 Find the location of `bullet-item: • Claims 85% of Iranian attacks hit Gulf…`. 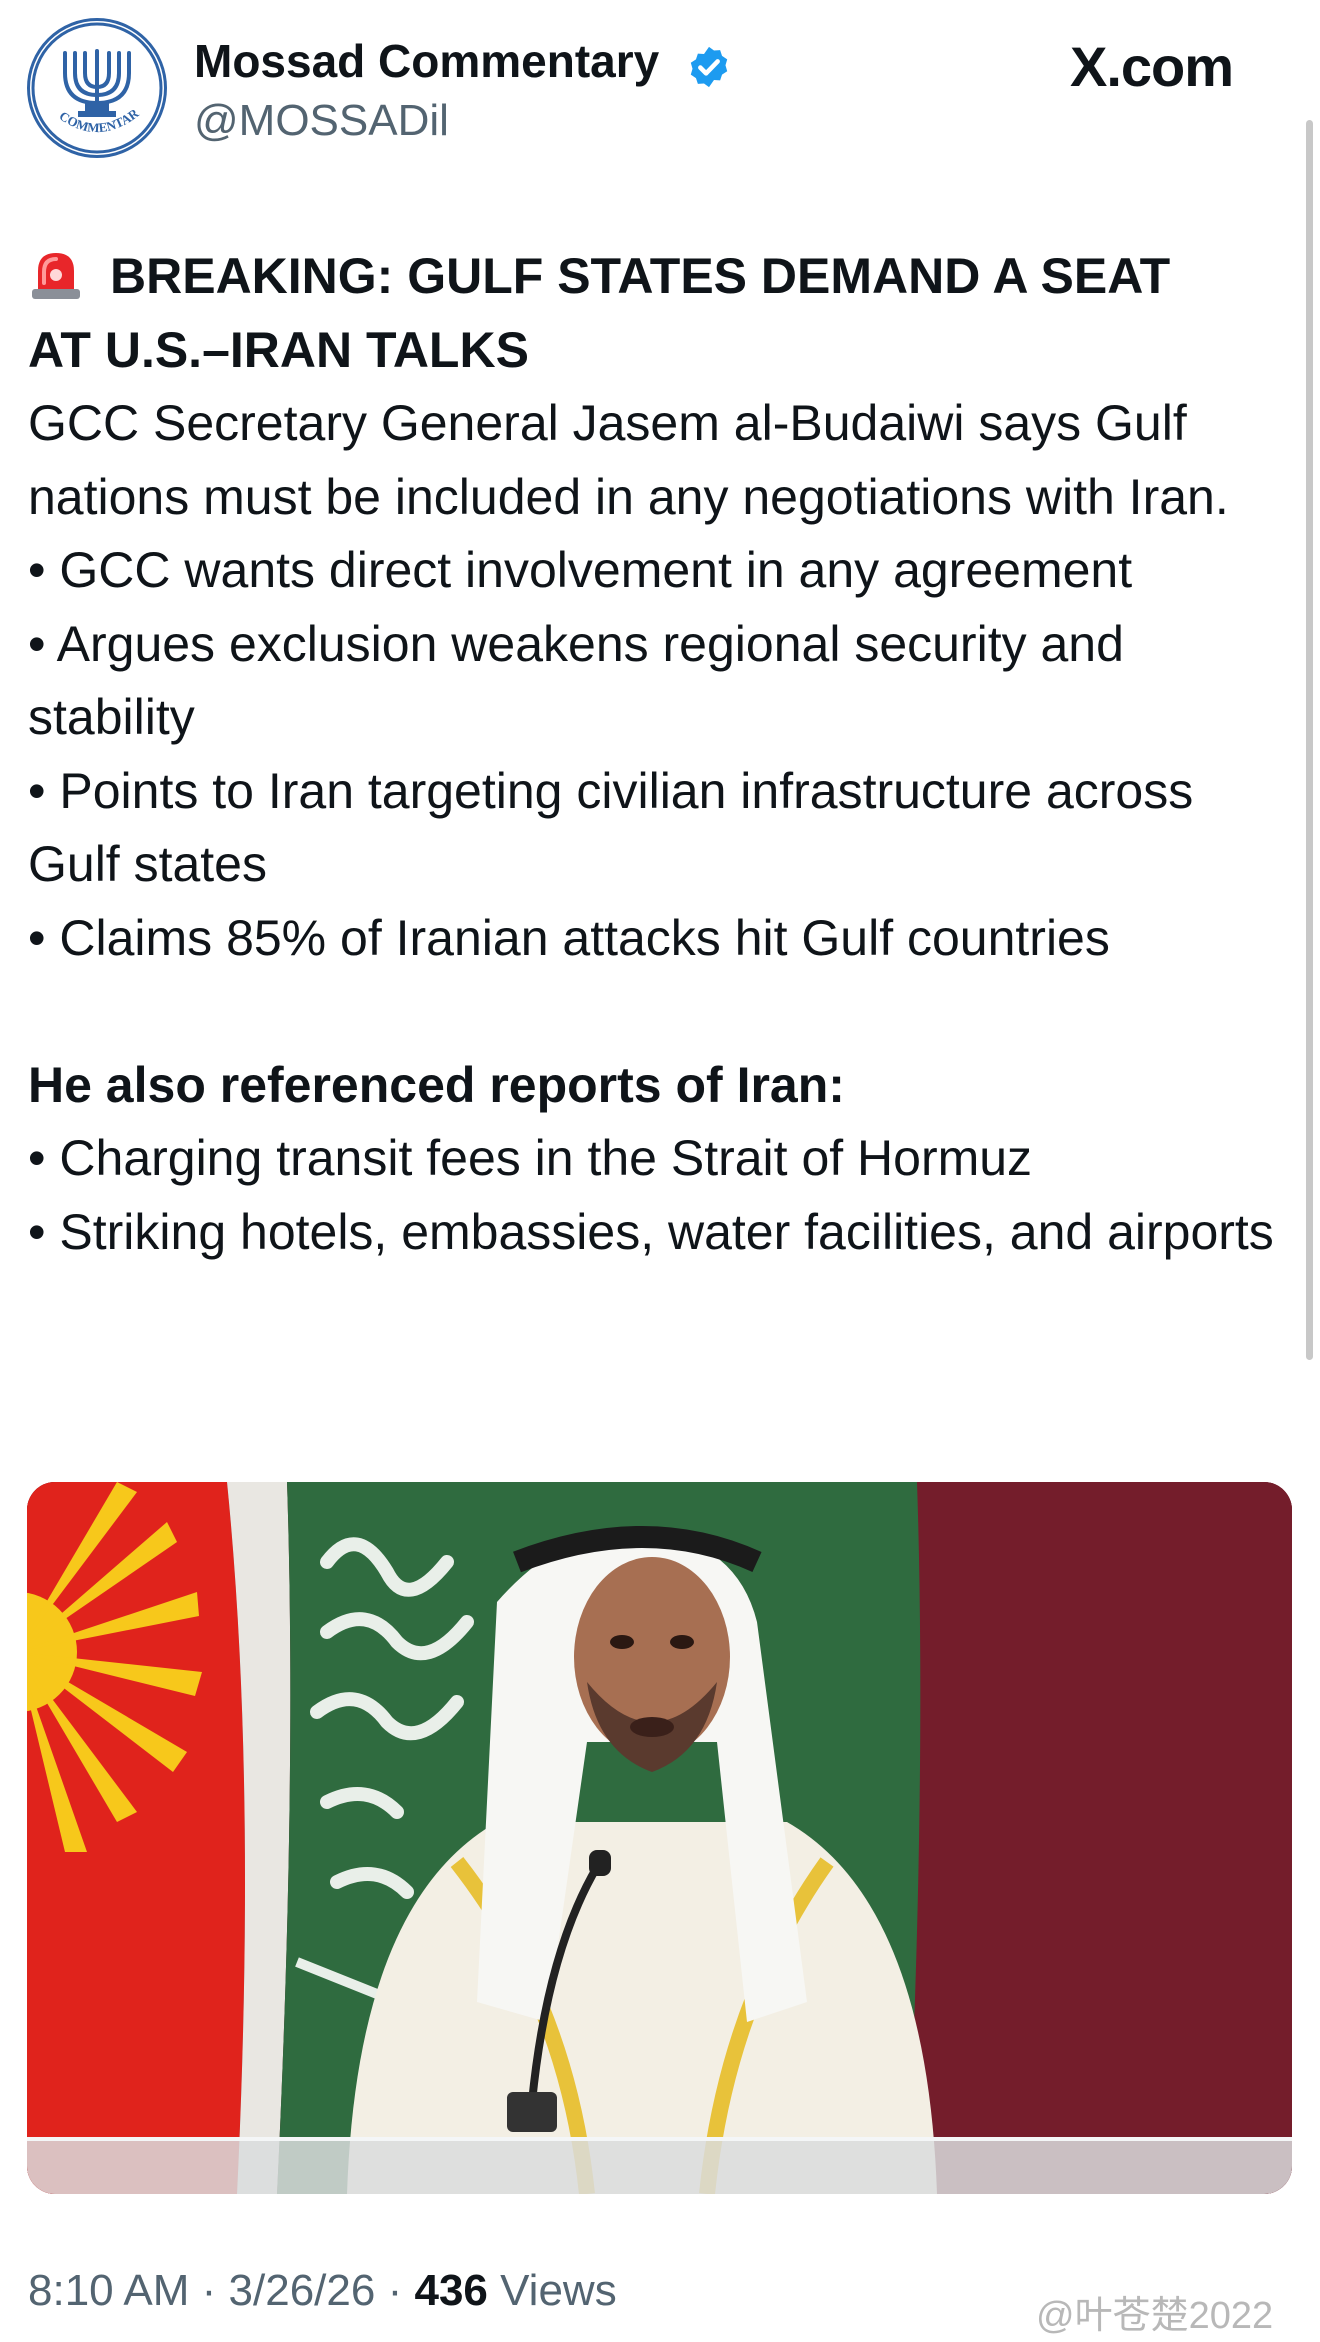

bullet-item: • Claims 85% of Iranian attacks hit Gulf… is located at coordinates (569, 937).